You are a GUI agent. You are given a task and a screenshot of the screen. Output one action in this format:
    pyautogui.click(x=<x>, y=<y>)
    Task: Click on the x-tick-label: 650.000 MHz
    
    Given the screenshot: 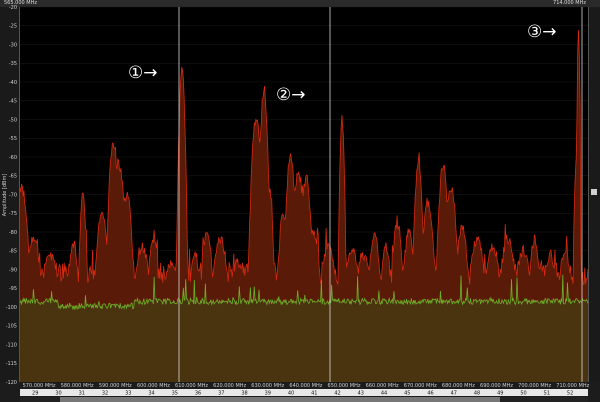 What is the action you would take?
    pyautogui.click(x=344, y=386)
    